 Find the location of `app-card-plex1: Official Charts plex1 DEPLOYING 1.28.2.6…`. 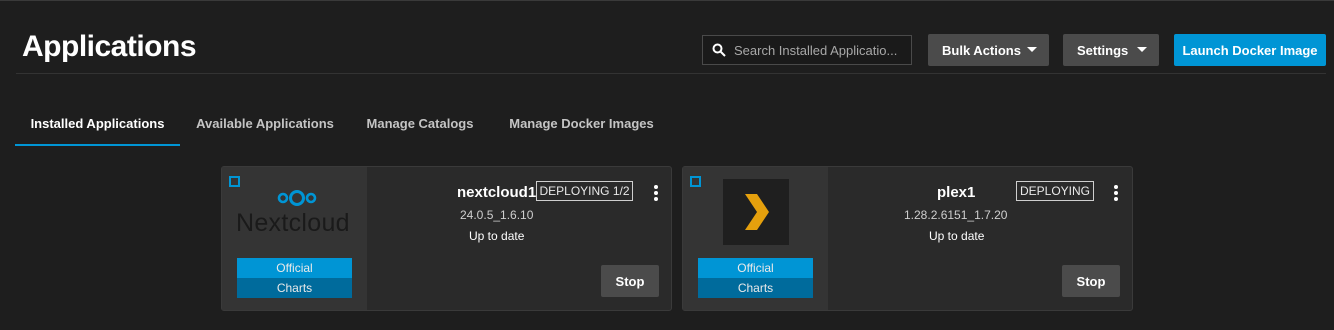

app-card-plex1: Official Charts plex1 DEPLOYING 1.28.2.6… is located at coordinates (907, 238).